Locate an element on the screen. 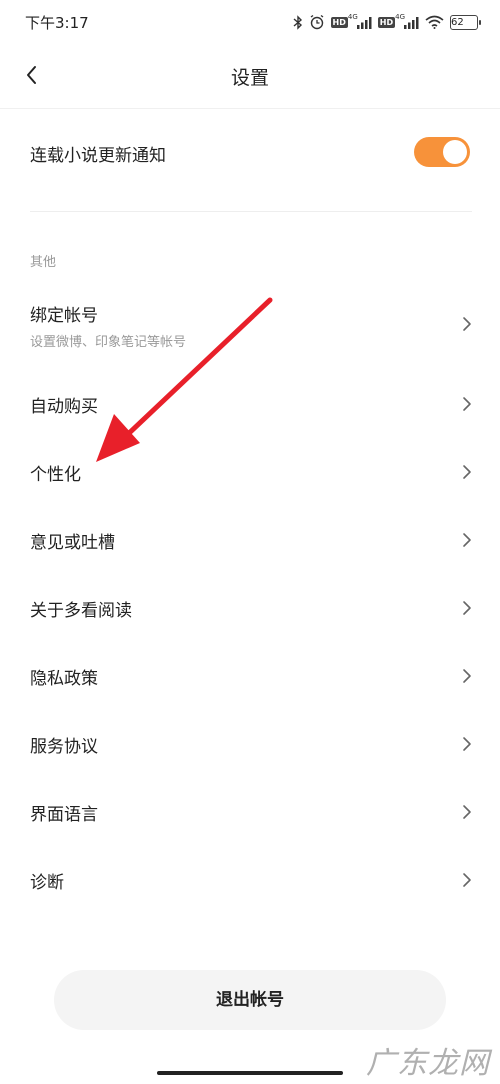 The width and height of the screenshot is (500, 1084). alarm-icon is located at coordinates (317, 22).